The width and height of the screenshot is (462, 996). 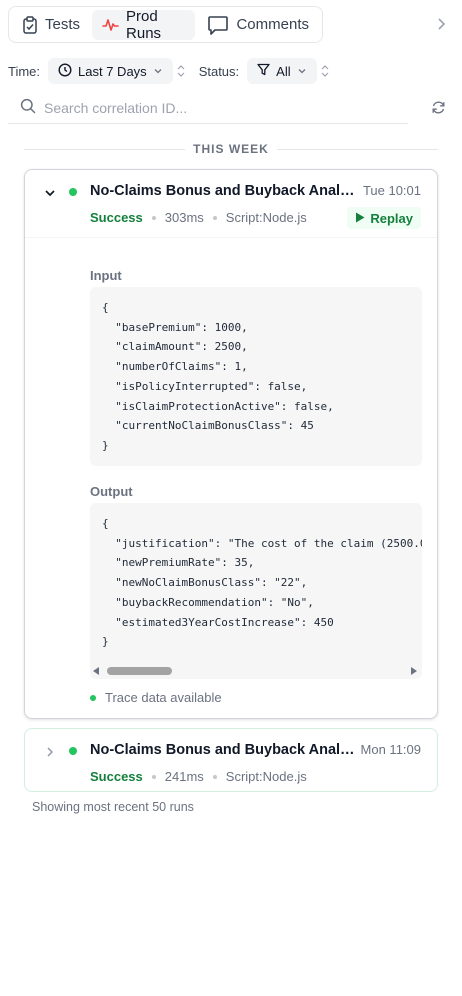 I want to click on time-filter-dropdown: Last 7 Days, so click(x=110, y=71).